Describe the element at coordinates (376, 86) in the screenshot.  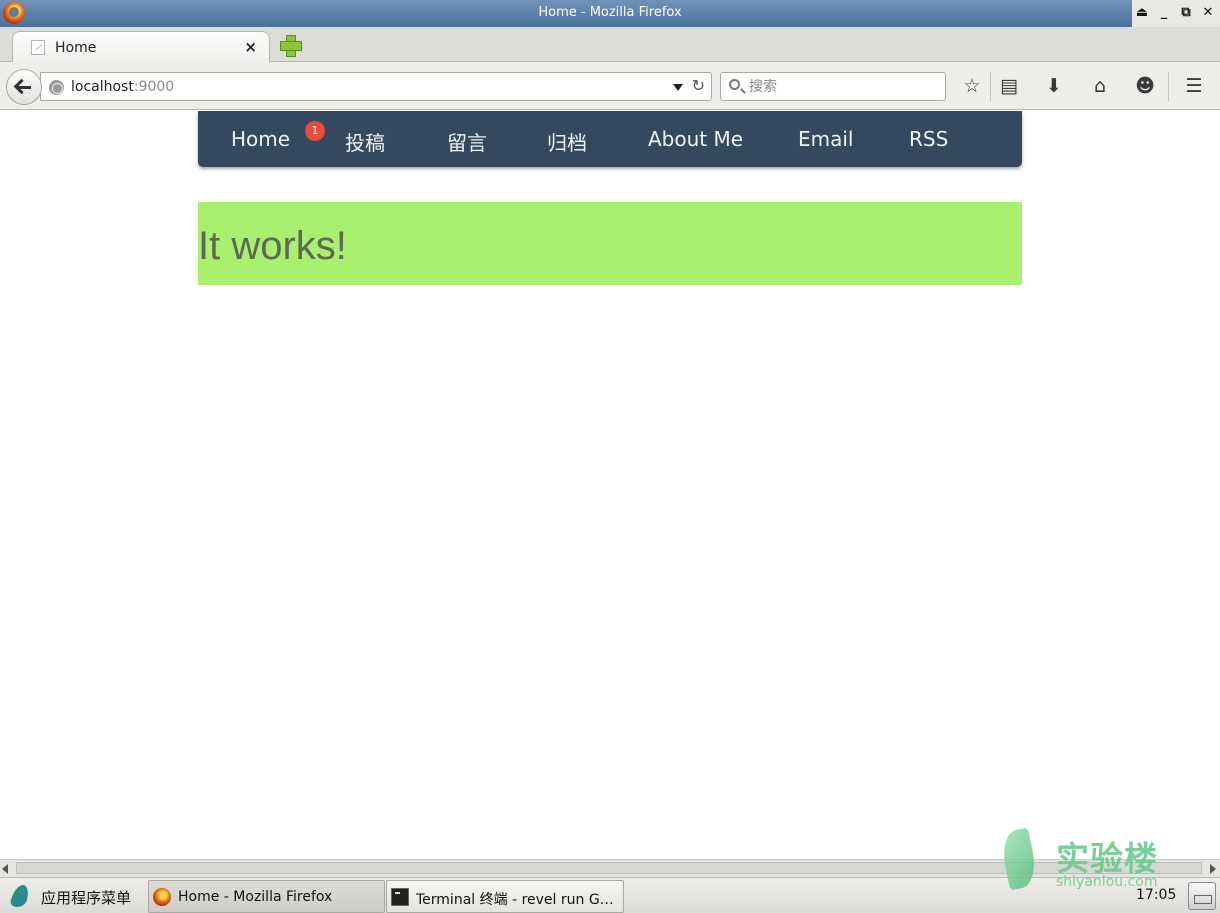
I see `address-bar: localhost:9000 ↻` at that location.